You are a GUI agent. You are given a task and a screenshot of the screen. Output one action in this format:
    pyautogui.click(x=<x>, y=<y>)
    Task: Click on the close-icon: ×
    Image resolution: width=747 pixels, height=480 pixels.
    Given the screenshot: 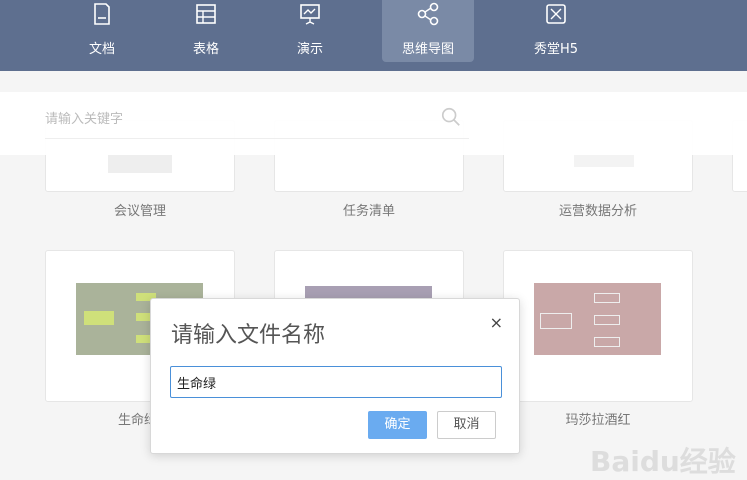 What is the action you would take?
    pyautogui.click(x=496, y=322)
    